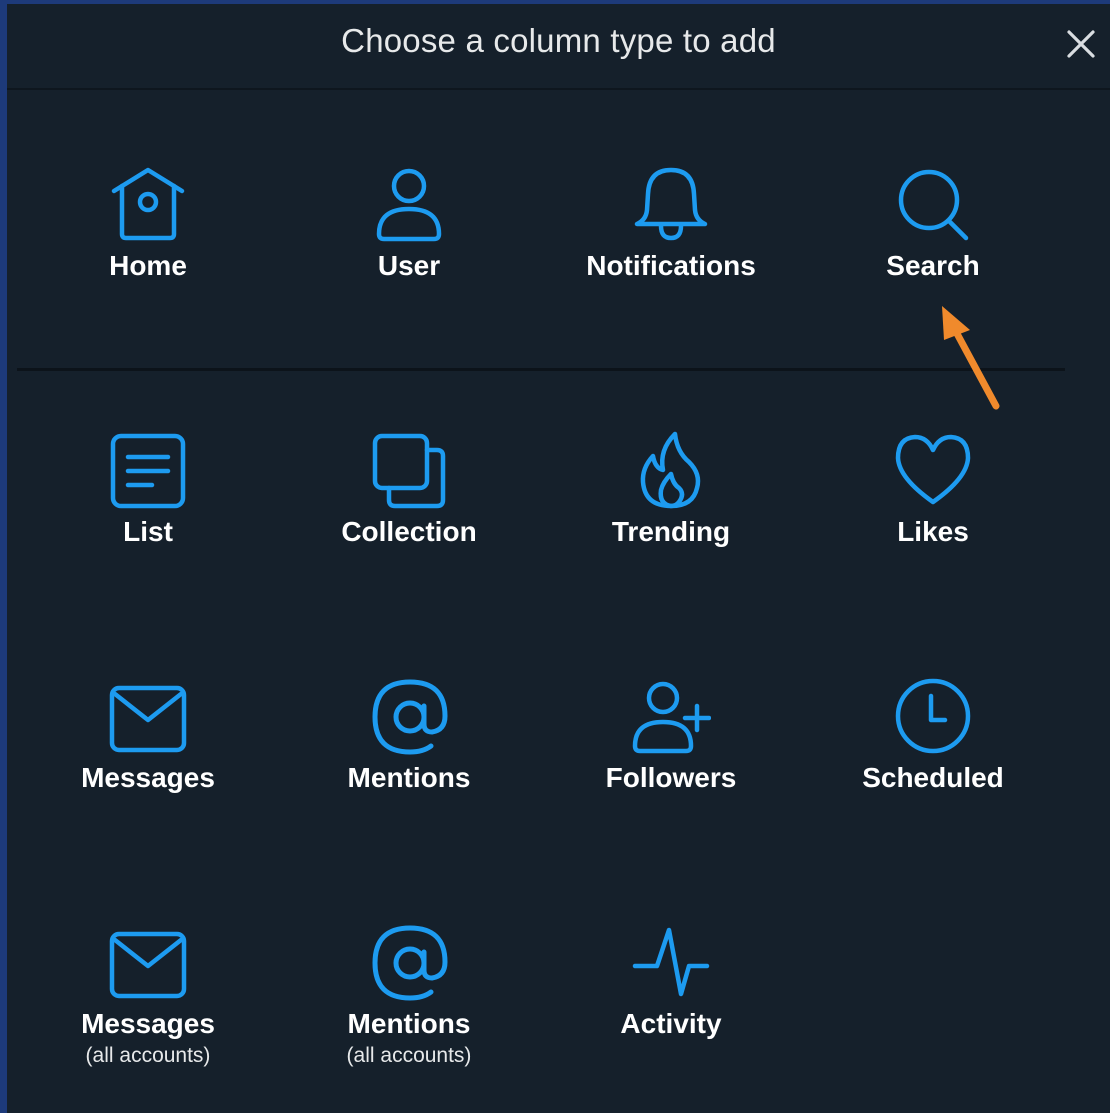  I want to click on column-label: User, so click(409, 265).